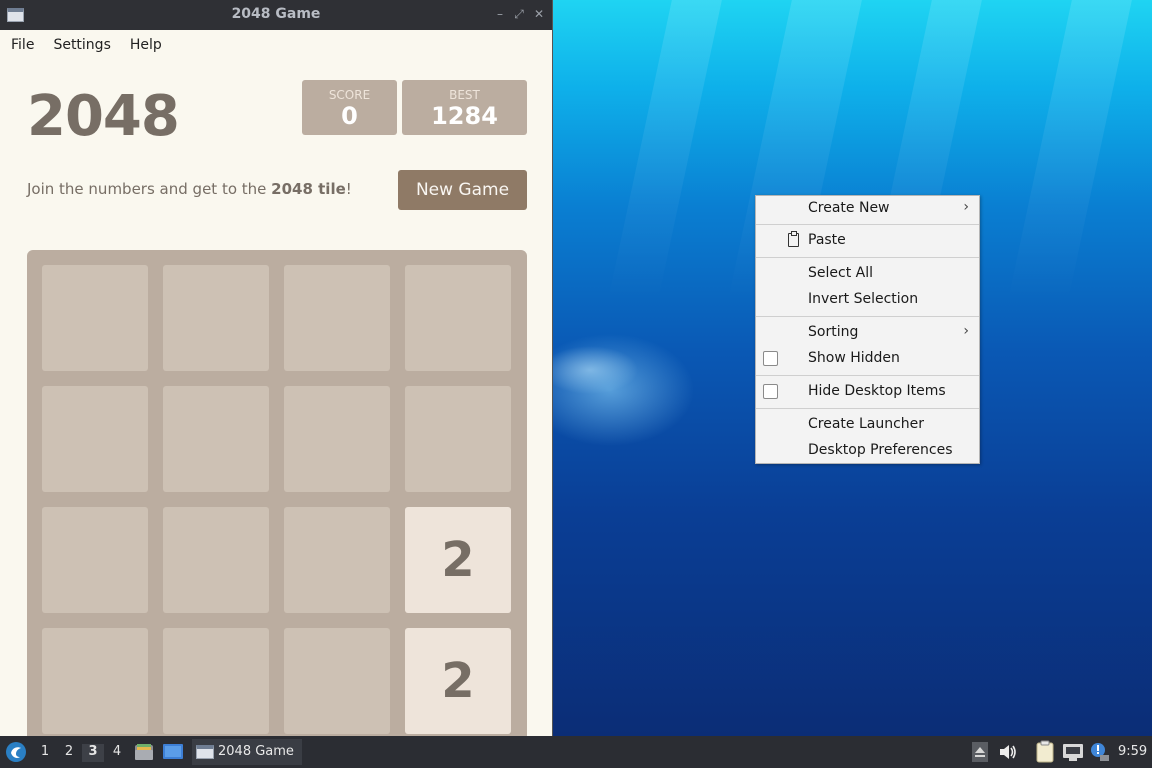 The width and height of the screenshot is (1152, 768). I want to click on best-box: BEST 1284, so click(464, 107).